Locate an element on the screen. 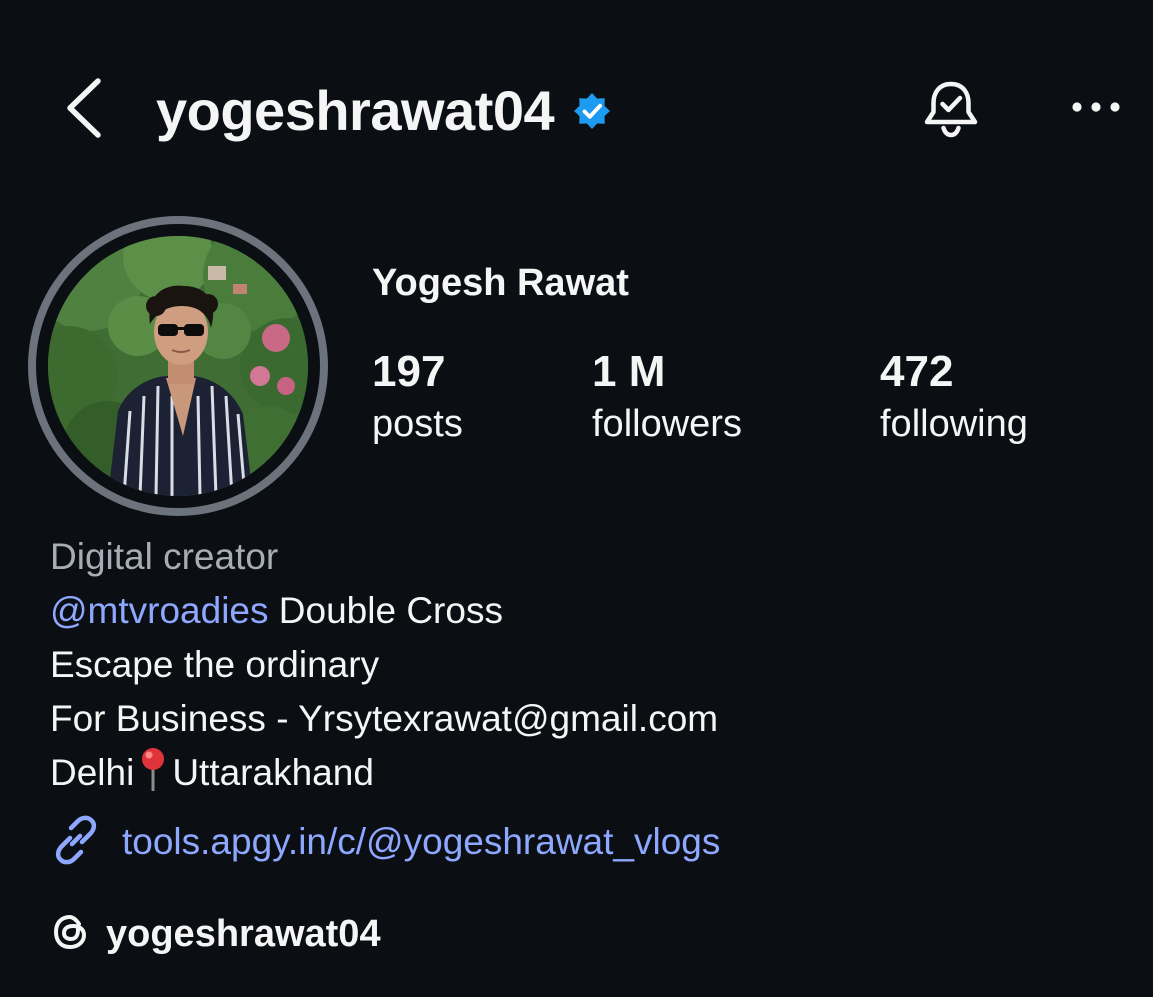  chevron-left-icon is located at coordinates (84, 110).